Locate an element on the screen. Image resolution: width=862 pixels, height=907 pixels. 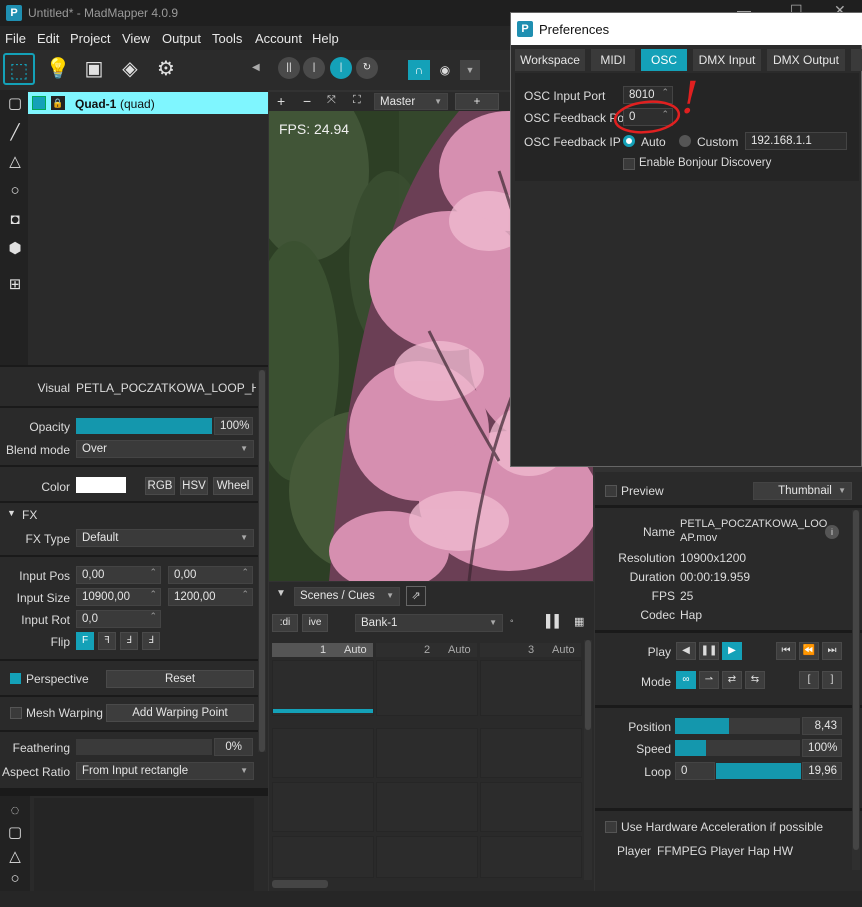
scenes-scrollbar is located at coordinates (588, 760).